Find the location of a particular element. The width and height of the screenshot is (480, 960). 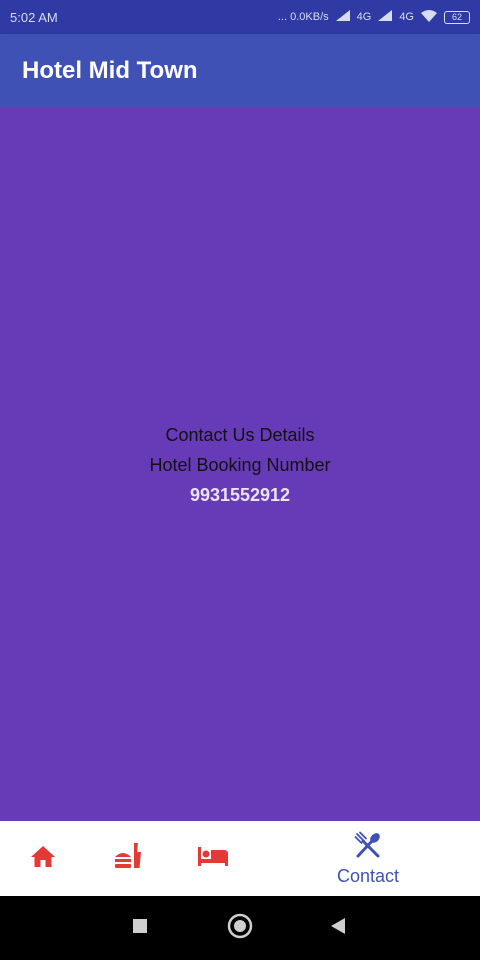

home-icon is located at coordinates (43, 858).